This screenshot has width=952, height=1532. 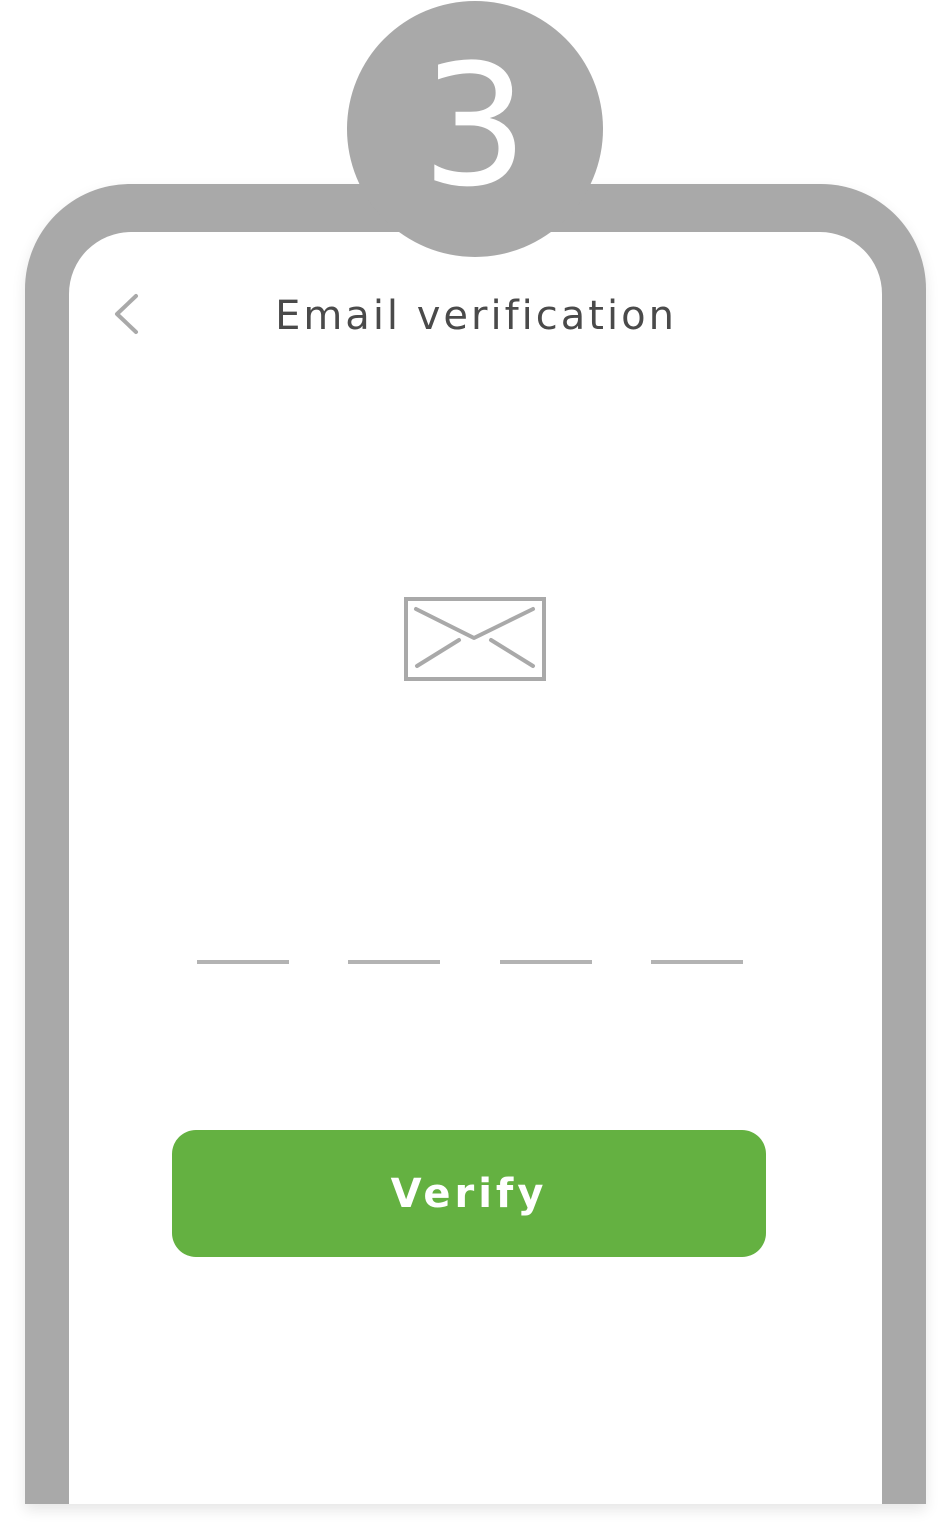 What do you see at coordinates (476, 316) in the screenshot?
I see `page-title: Email verification` at bounding box center [476, 316].